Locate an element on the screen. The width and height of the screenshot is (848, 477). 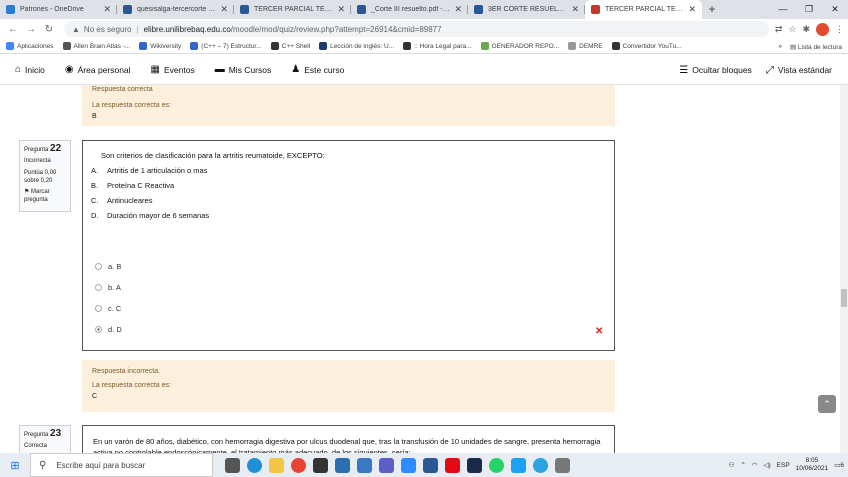
nav-dashboard: ◉ Área personal is located at coordinates (98, 69).